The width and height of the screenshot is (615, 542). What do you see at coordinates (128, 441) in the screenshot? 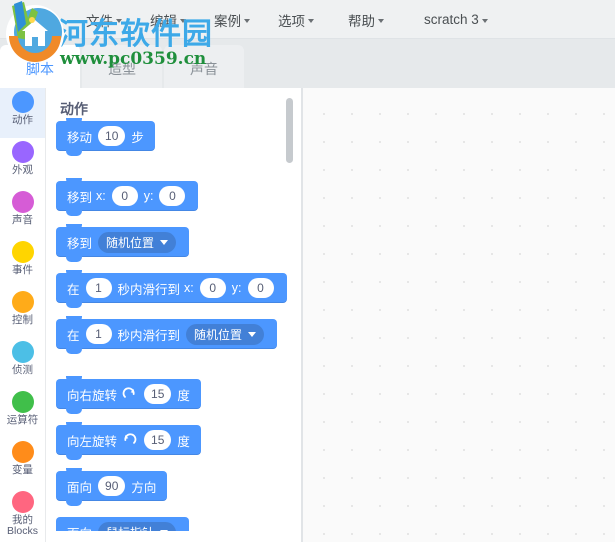
I see `block-motion-turn-left: 向左旋转 15 度` at bounding box center [128, 441].